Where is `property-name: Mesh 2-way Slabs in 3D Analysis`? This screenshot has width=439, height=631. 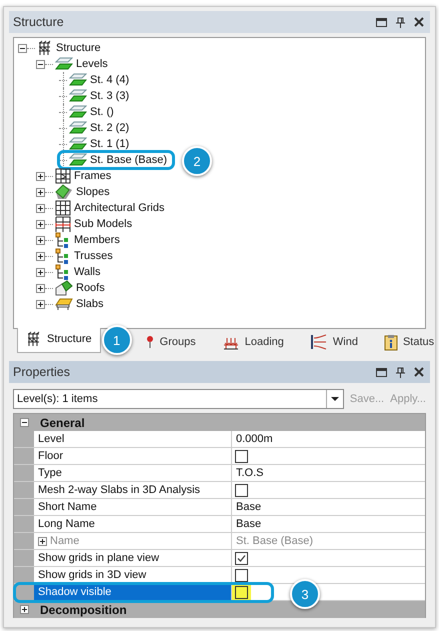
property-name: Mesh 2-way Slabs in 3D Analysis is located at coordinates (133, 490).